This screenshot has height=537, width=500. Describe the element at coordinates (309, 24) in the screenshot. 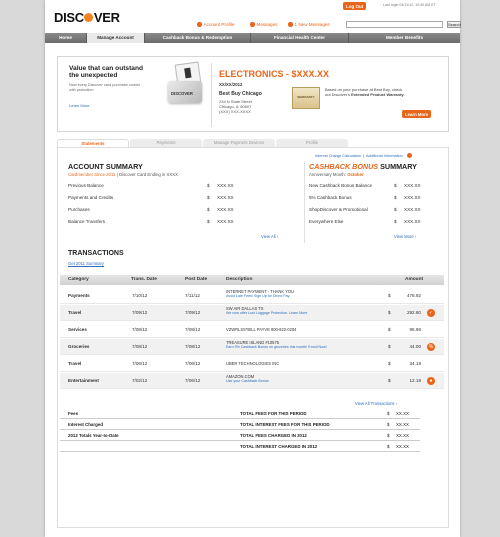

I see `new-messages-link: 1 New Messages` at that location.